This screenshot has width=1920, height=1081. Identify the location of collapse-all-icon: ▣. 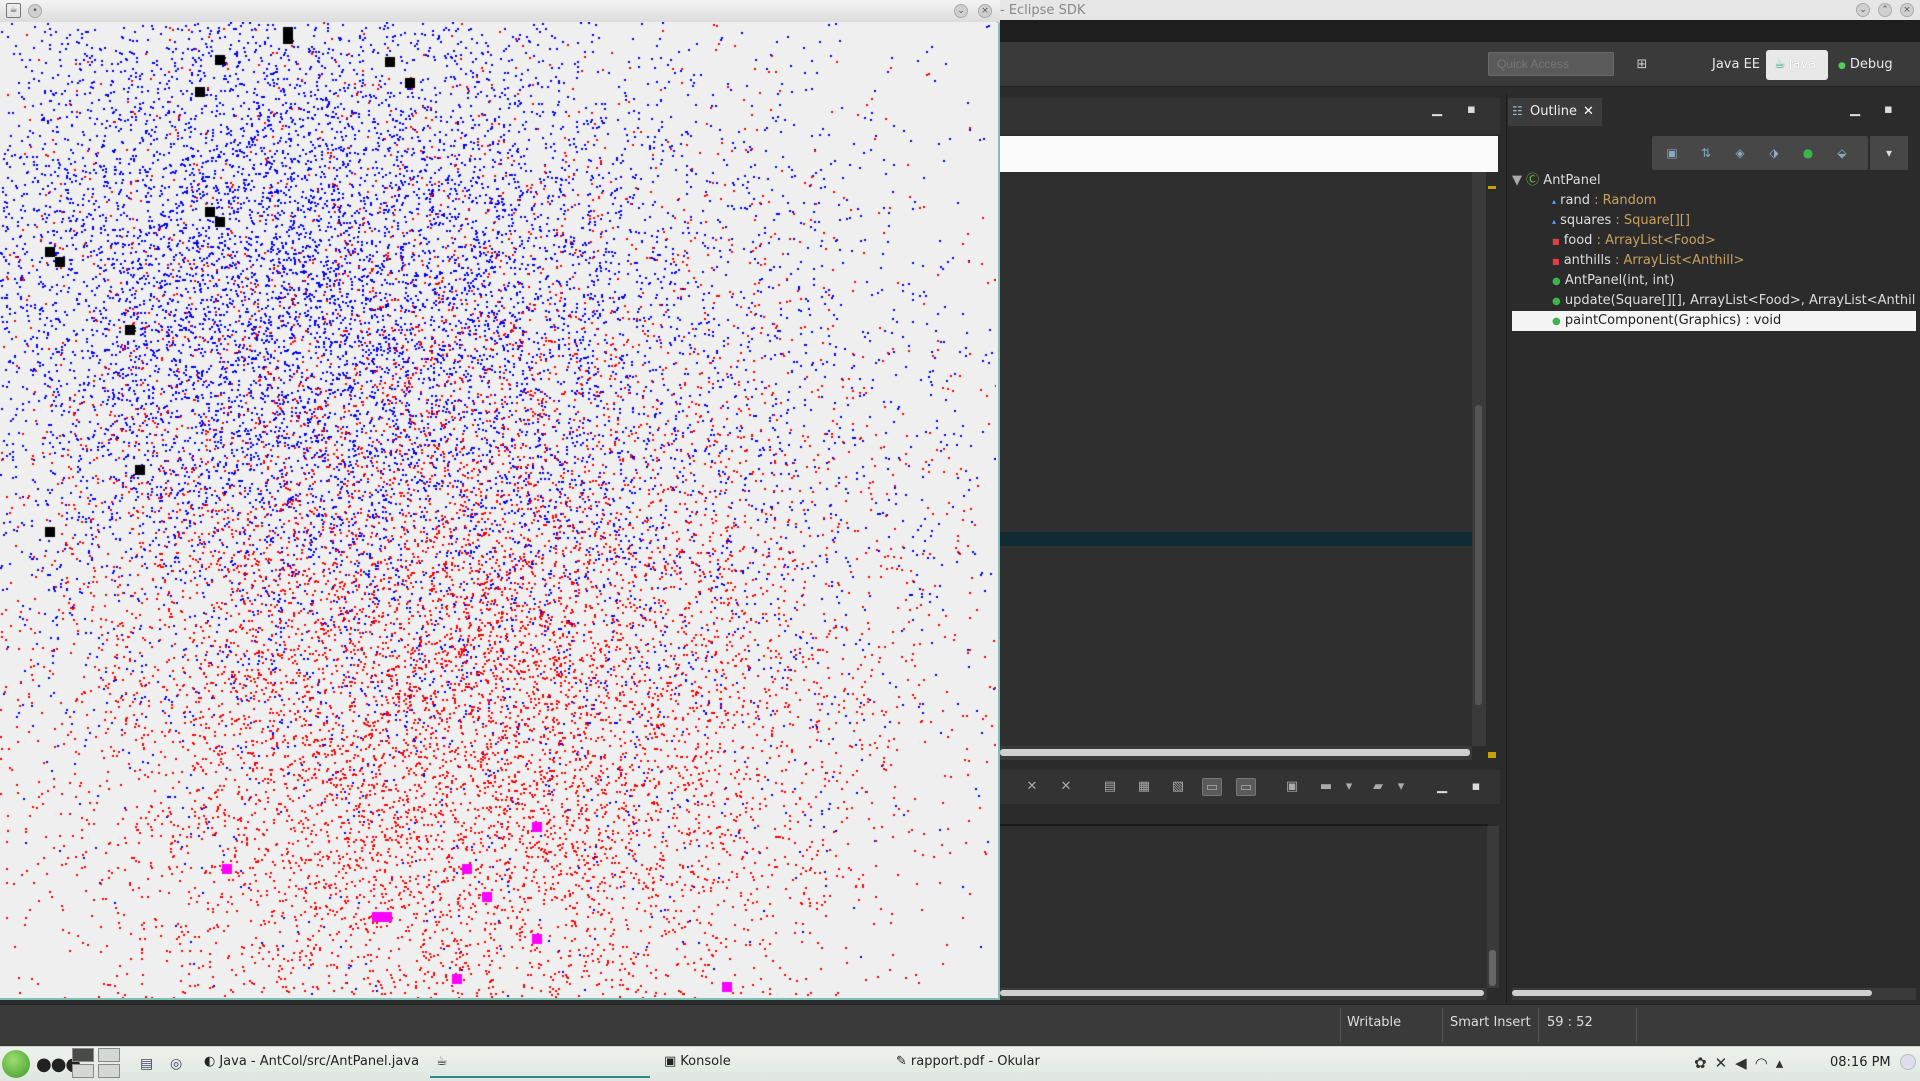
(1672, 153).